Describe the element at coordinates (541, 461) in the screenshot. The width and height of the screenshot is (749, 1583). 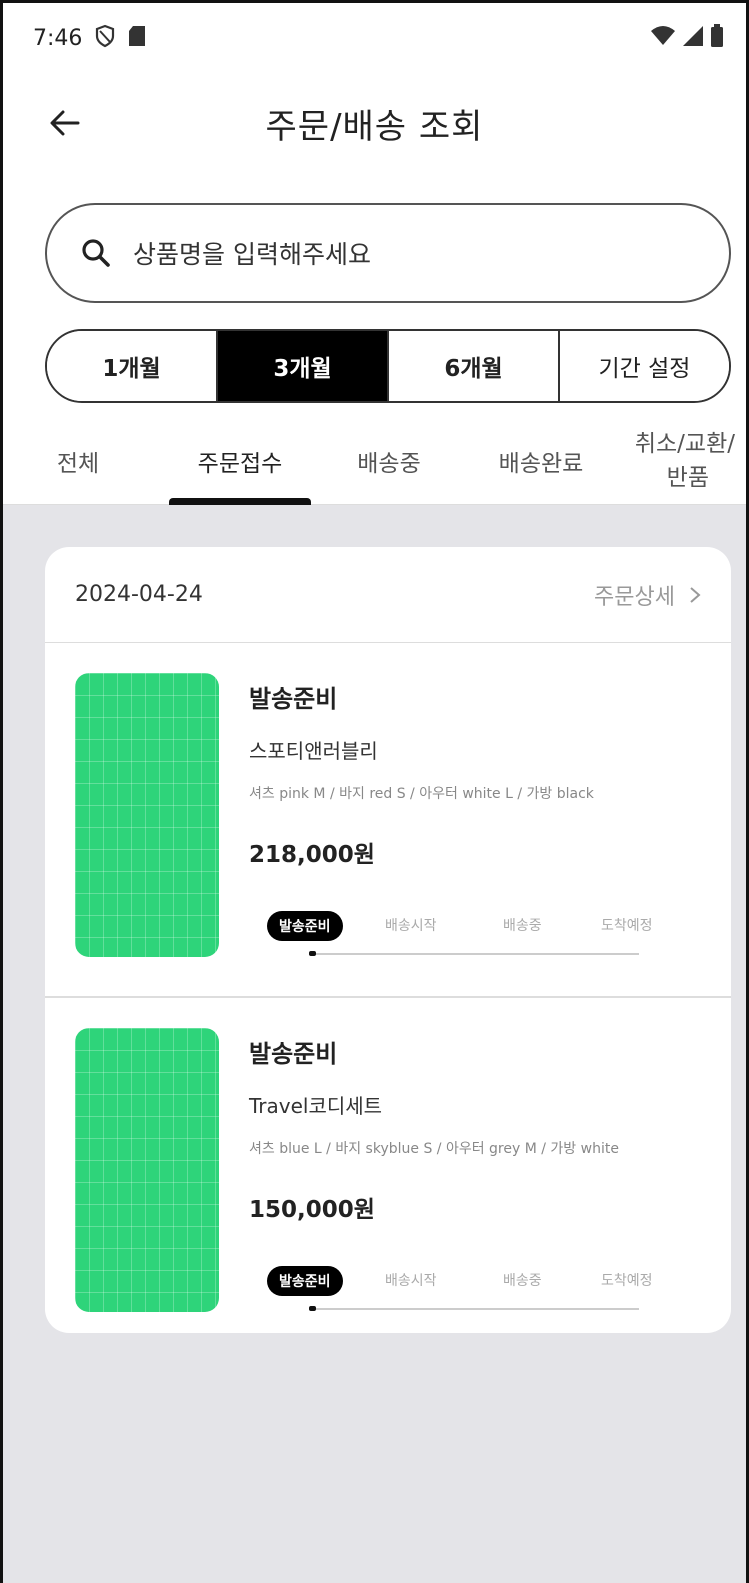
I see `tab-delivered: 배송완료` at that location.